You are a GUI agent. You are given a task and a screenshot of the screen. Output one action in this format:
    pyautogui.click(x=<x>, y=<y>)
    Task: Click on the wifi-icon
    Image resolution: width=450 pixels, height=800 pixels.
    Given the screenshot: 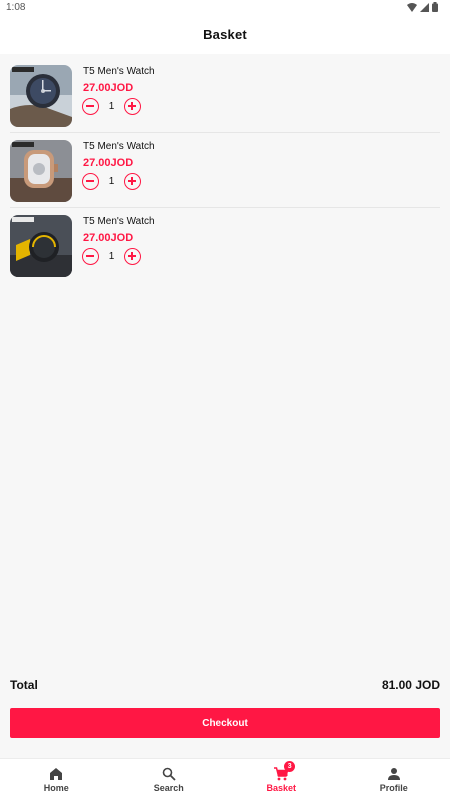 What is the action you would take?
    pyautogui.click(x=412, y=7)
    